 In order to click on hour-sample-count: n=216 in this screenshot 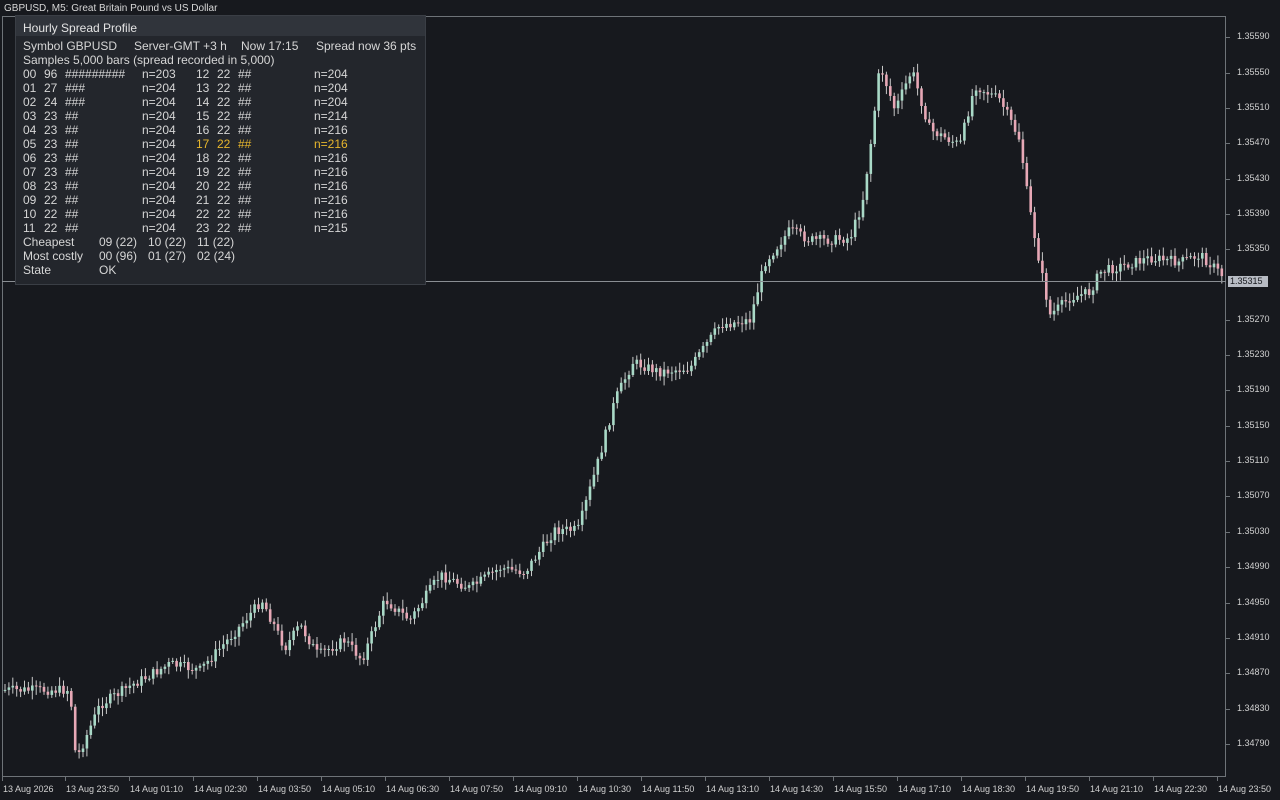, I will do `click(331, 130)`.